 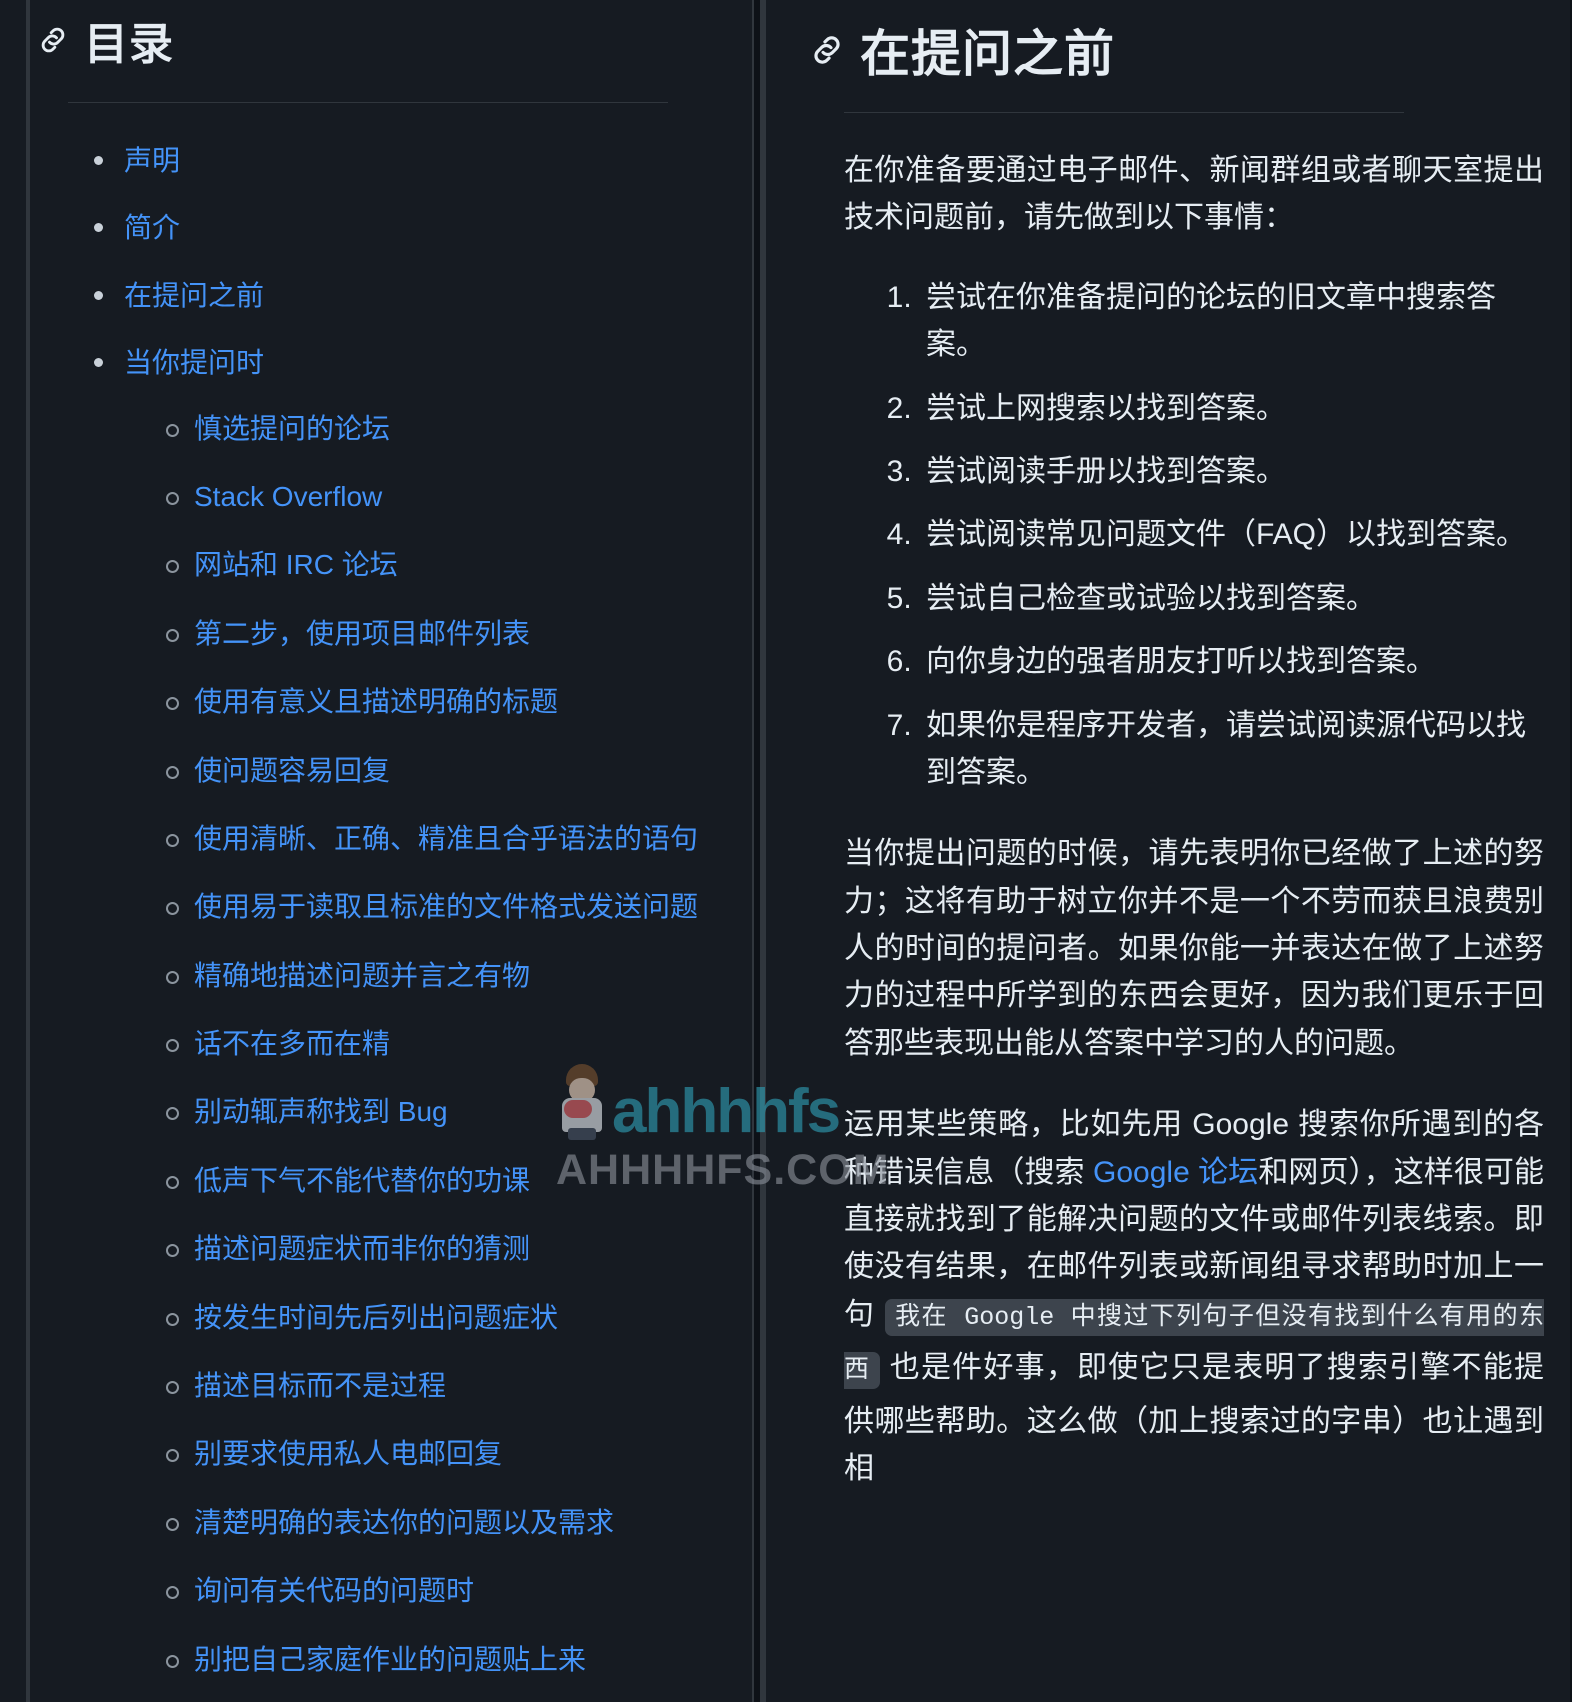 I want to click on toc-sublink-symptoms-not-guesses: 描述问题症状而非你的猜测, so click(x=362, y=1248).